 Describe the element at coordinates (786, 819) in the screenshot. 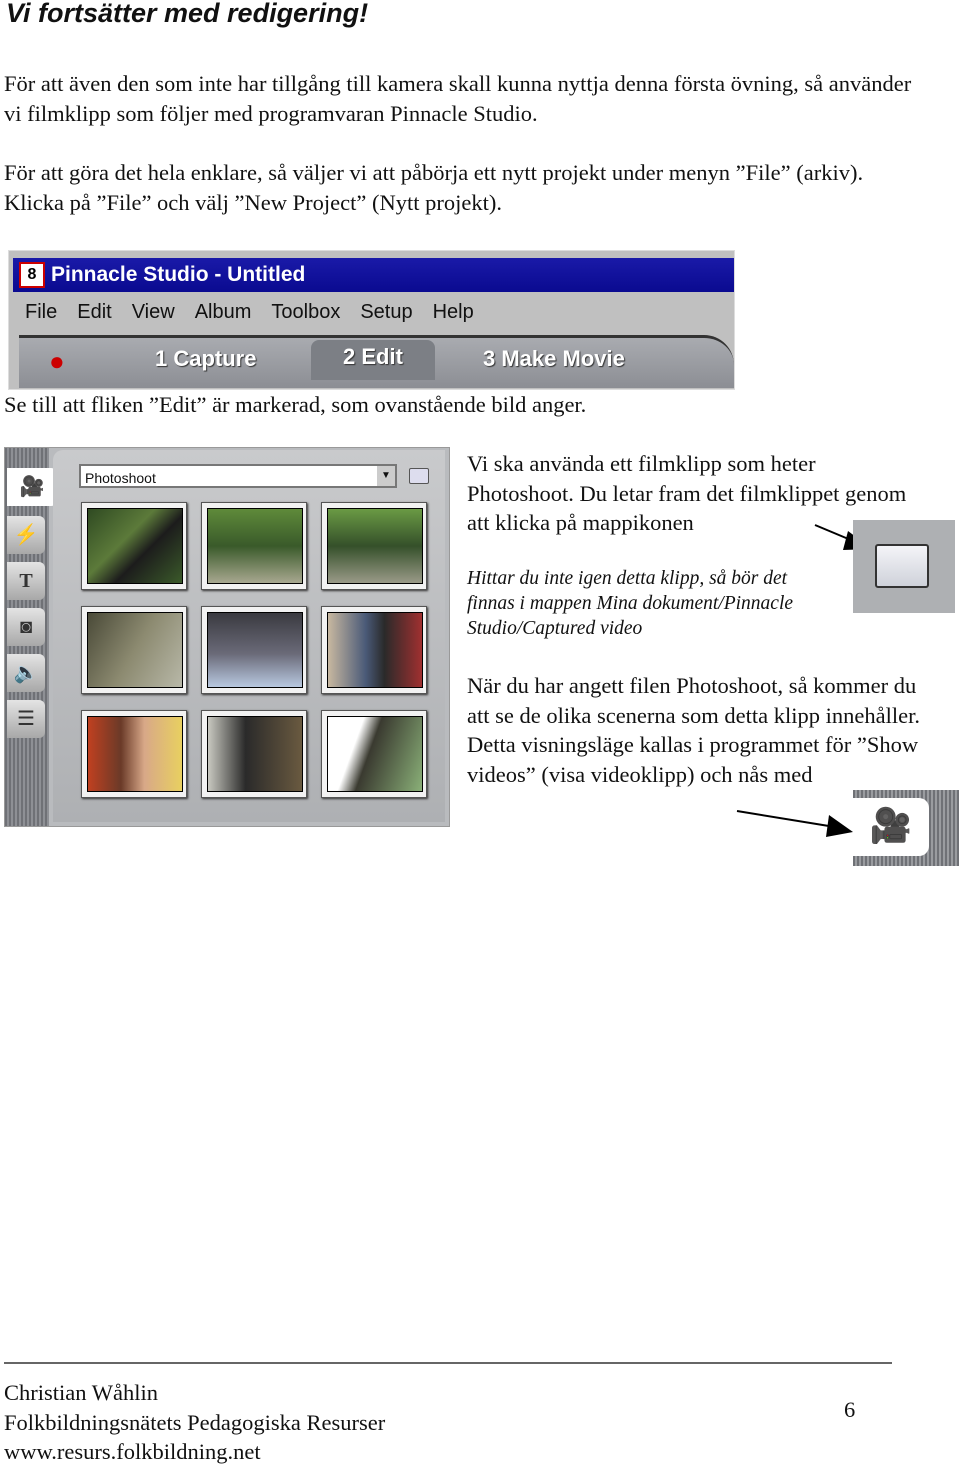

I see `arrow-to-video-tab` at that location.